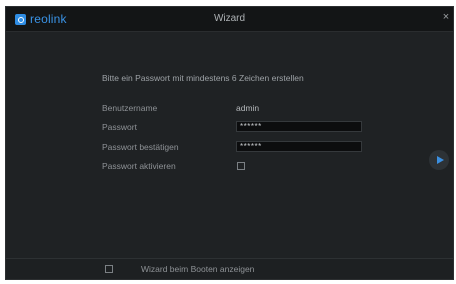  I want to click on password-label: Passwort, so click(119, 127).